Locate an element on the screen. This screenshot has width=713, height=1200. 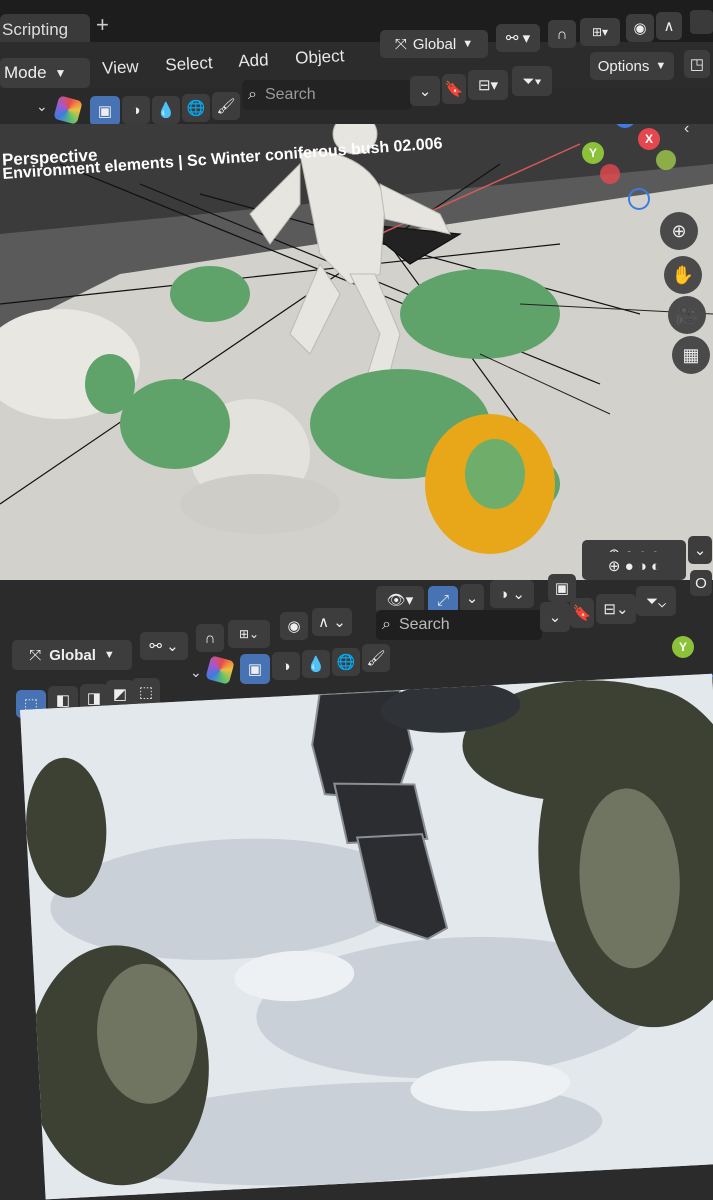
transform-orientation-label: Global is located at coordinates (434, 44).